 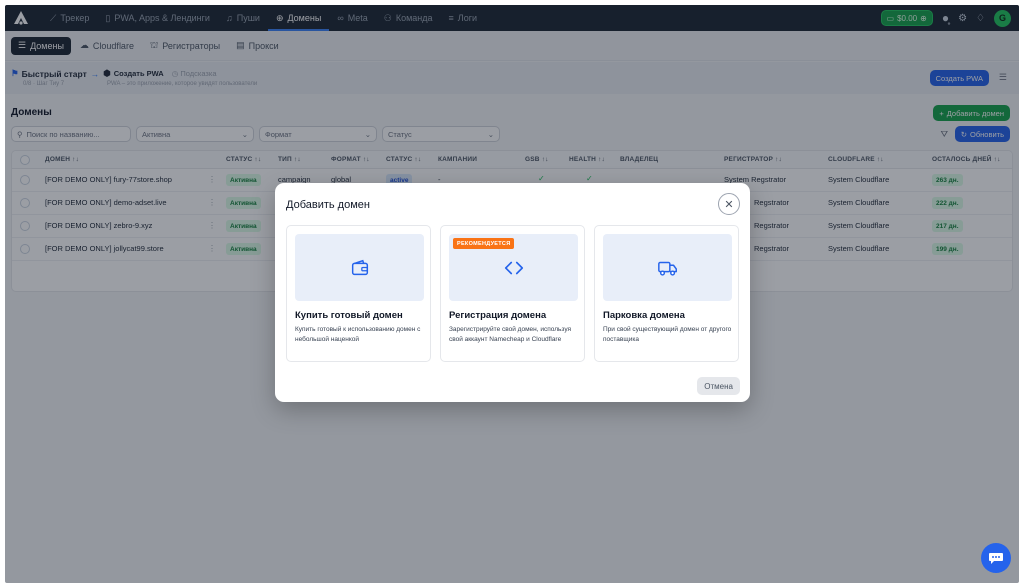 I want to click on close-button: ✕, so click(x=729, y=204).